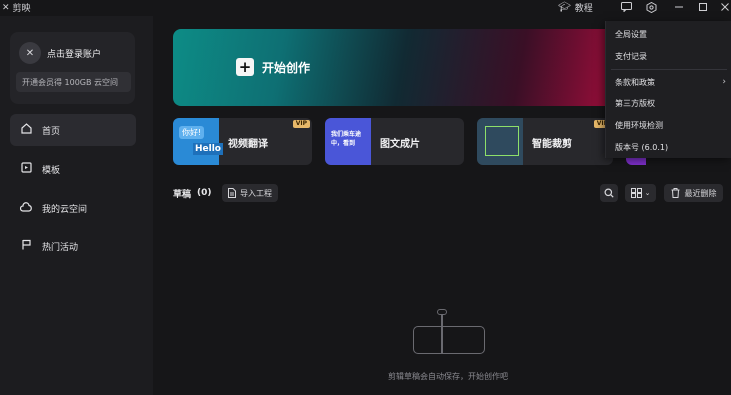  I want to click on recent-delete-label: 最近删除, so click(700, 193).